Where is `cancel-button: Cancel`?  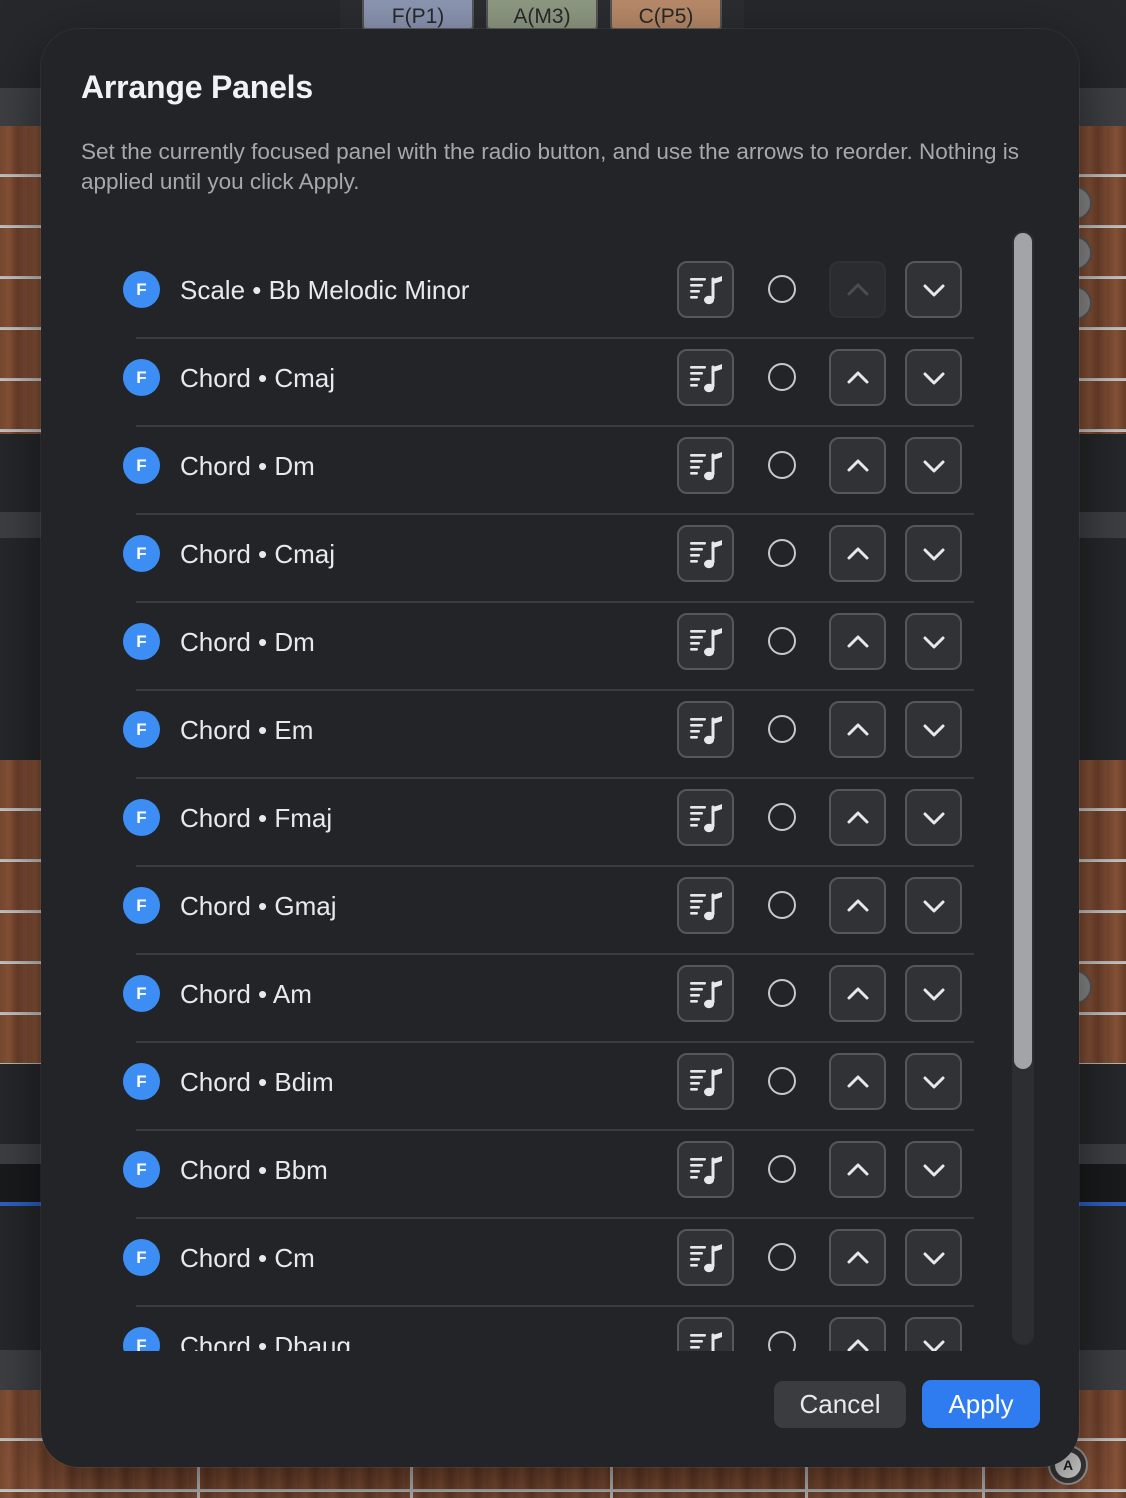 cancel-button: Cancel is located at coordinates (840, 1404).